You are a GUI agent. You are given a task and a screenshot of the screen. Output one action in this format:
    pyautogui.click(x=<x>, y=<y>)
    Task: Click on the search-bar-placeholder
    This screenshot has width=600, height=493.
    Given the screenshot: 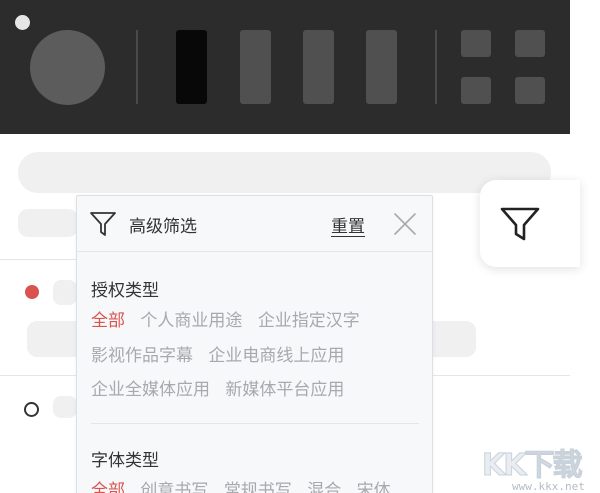 What is the action you would take?
    pyautogui.click(x=284, y=172)
    